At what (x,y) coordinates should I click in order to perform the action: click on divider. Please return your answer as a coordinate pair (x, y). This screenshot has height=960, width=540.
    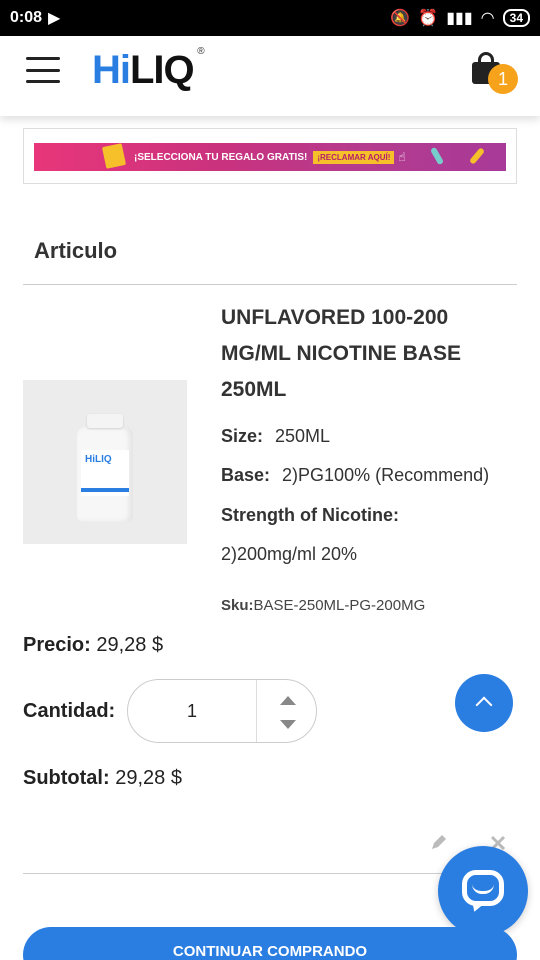
    Looking at the image, I should click on (270, 284).